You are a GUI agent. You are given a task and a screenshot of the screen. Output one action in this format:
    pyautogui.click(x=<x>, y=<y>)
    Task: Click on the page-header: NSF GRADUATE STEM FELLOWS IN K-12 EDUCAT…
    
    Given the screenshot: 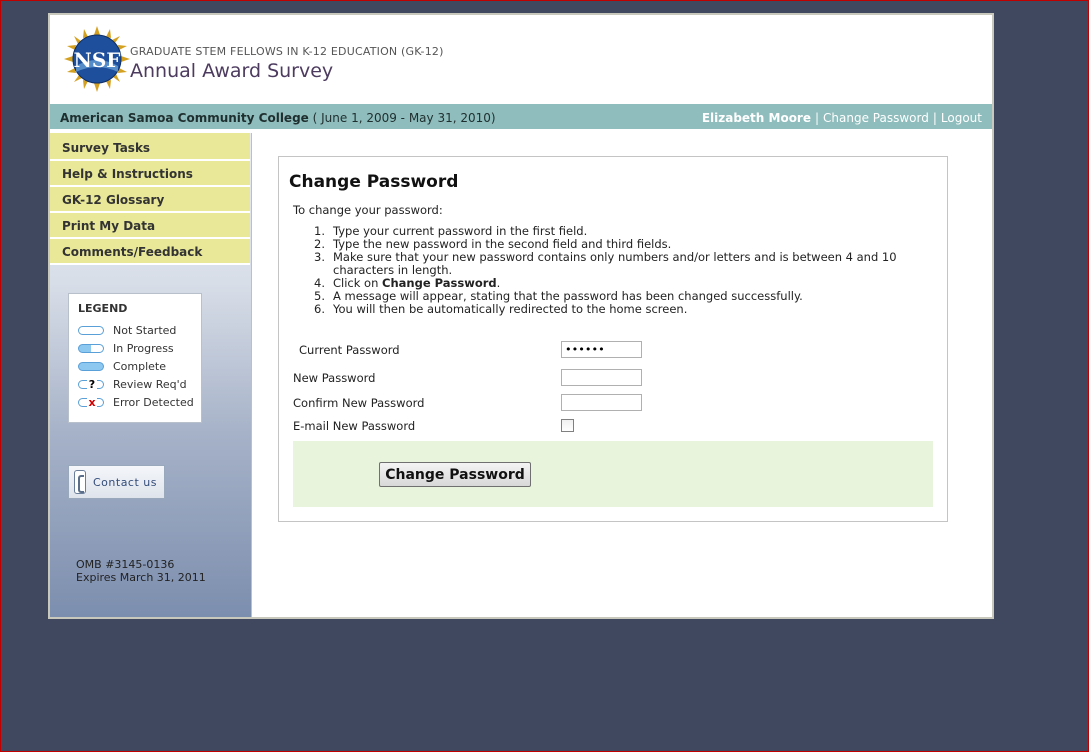 What is the action you would take?
    pyautogui.click(x=521, y=58)
    